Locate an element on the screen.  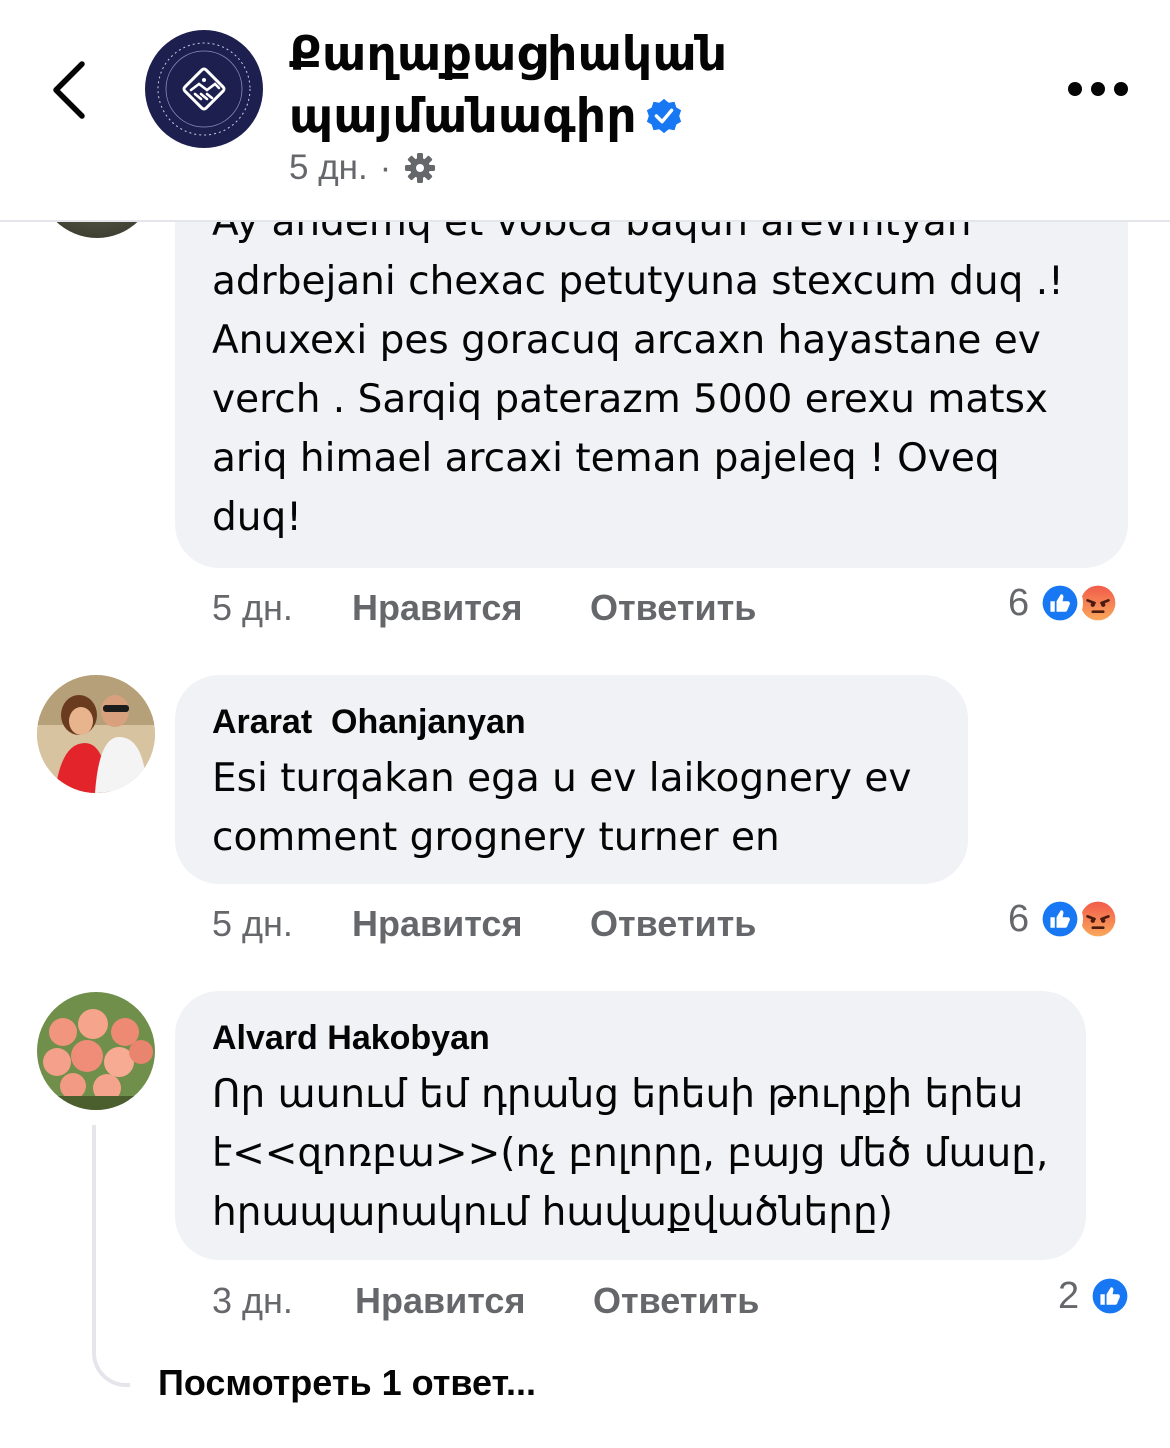
post-time: 5 дн. is located at coordinates (328, 167).